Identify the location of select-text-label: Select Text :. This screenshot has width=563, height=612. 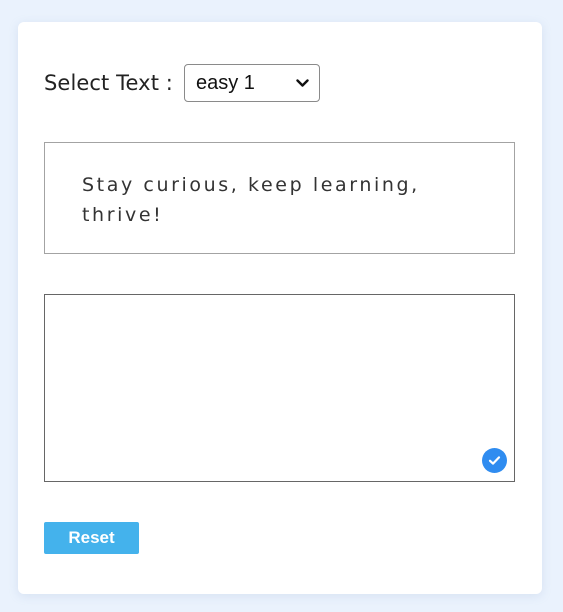
(108, 83).